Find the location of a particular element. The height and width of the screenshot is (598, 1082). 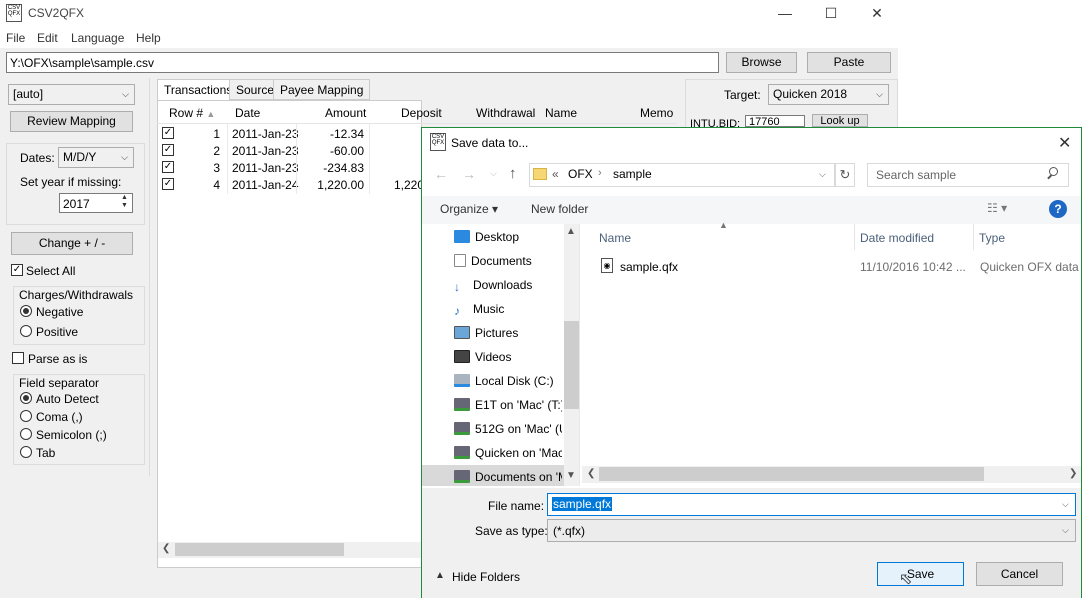

separator-radio-tab is located at coordinates (26, 452).